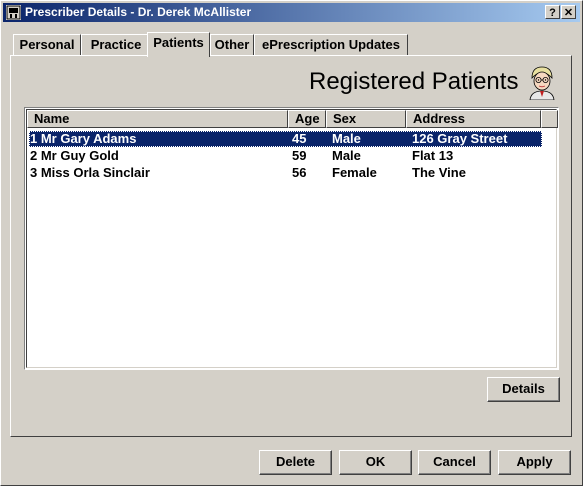 This screenshot has width=583, height=486. I want to click on patient-age: 59, so click(299, 155).